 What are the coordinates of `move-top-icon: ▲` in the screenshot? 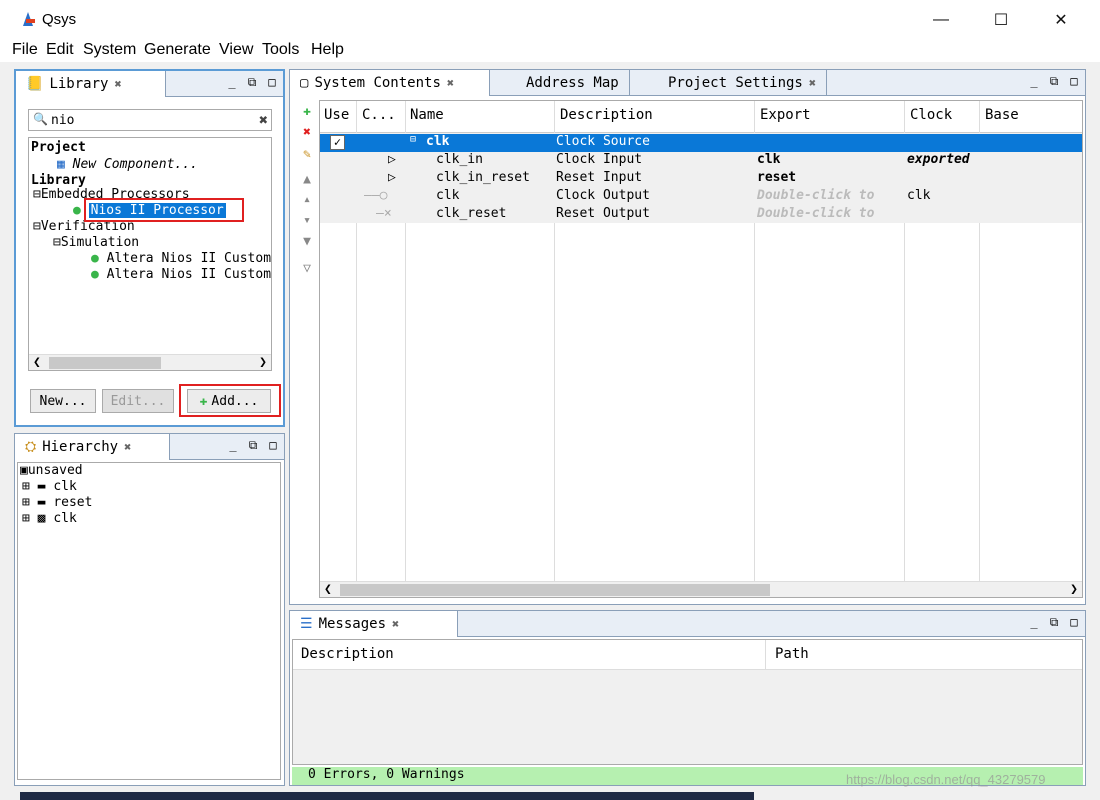 It's located at (307, 179).